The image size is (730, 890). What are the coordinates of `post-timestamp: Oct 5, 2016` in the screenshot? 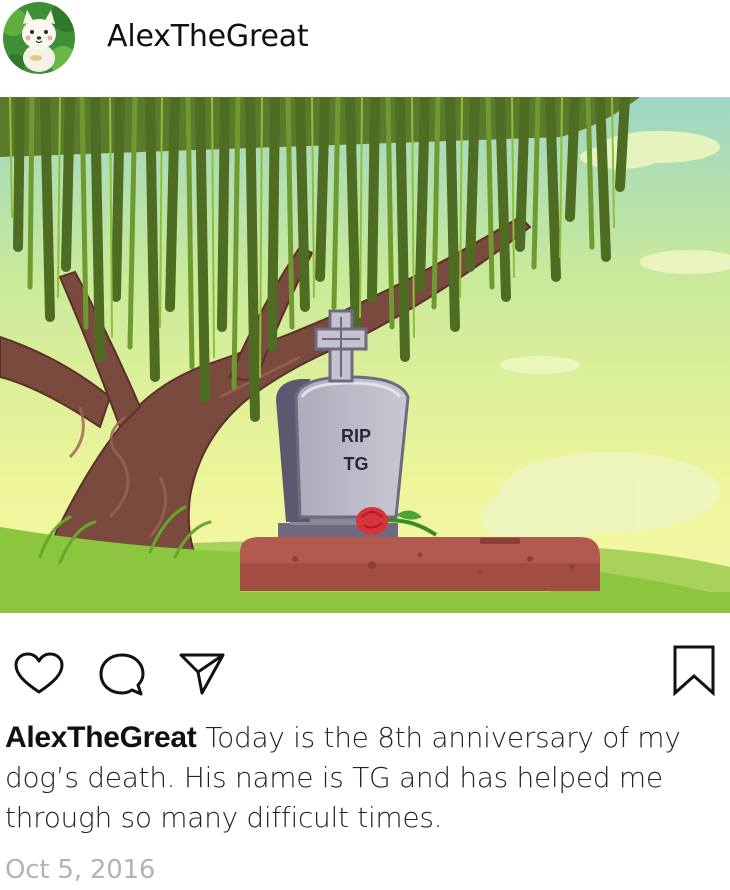 It's located at (80, 870).